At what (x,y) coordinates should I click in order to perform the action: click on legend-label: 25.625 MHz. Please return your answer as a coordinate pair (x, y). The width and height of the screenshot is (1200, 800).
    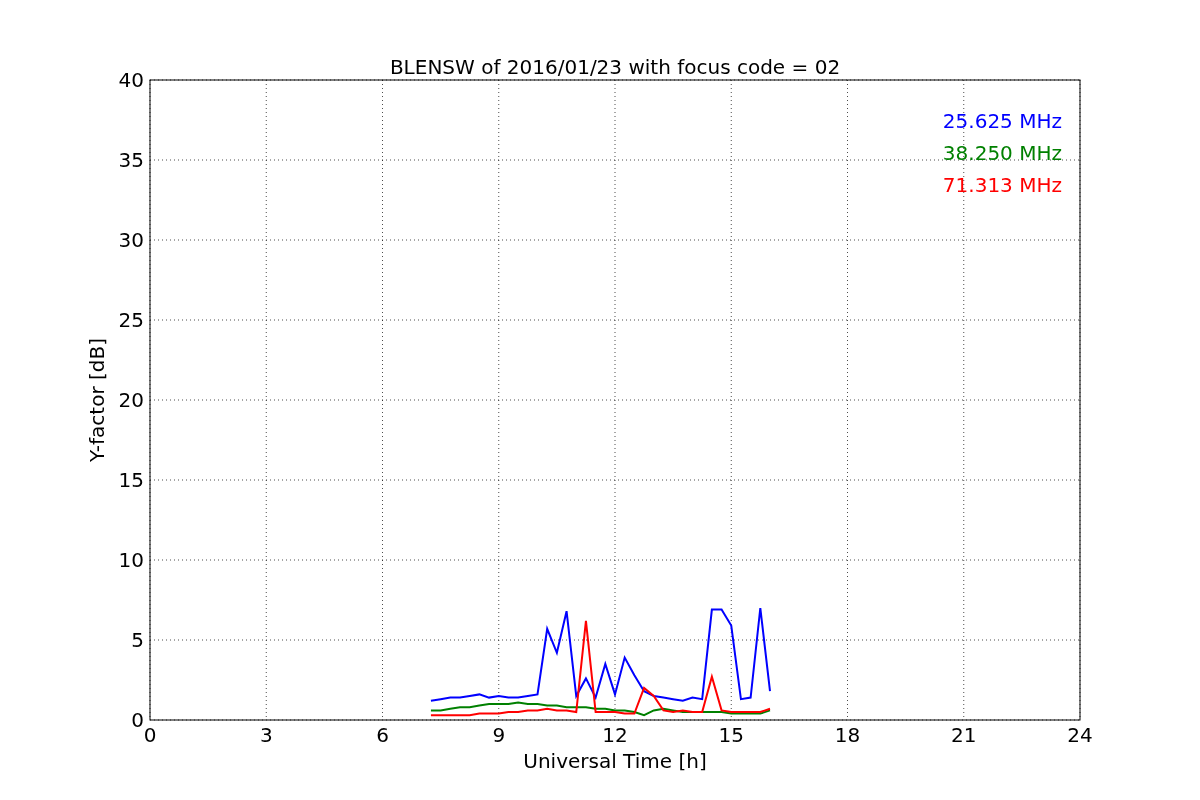
    Looking at the image, I should click on (1002, 121).